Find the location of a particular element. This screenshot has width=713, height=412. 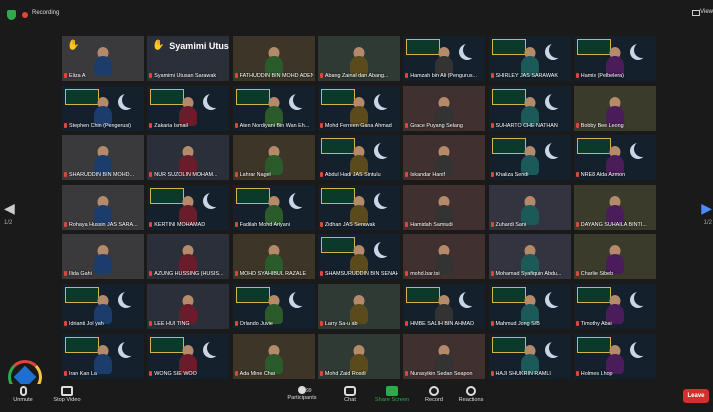

participant-name: MOHD SYAHIBUL RAZALE is located at coordinates (273, 274).